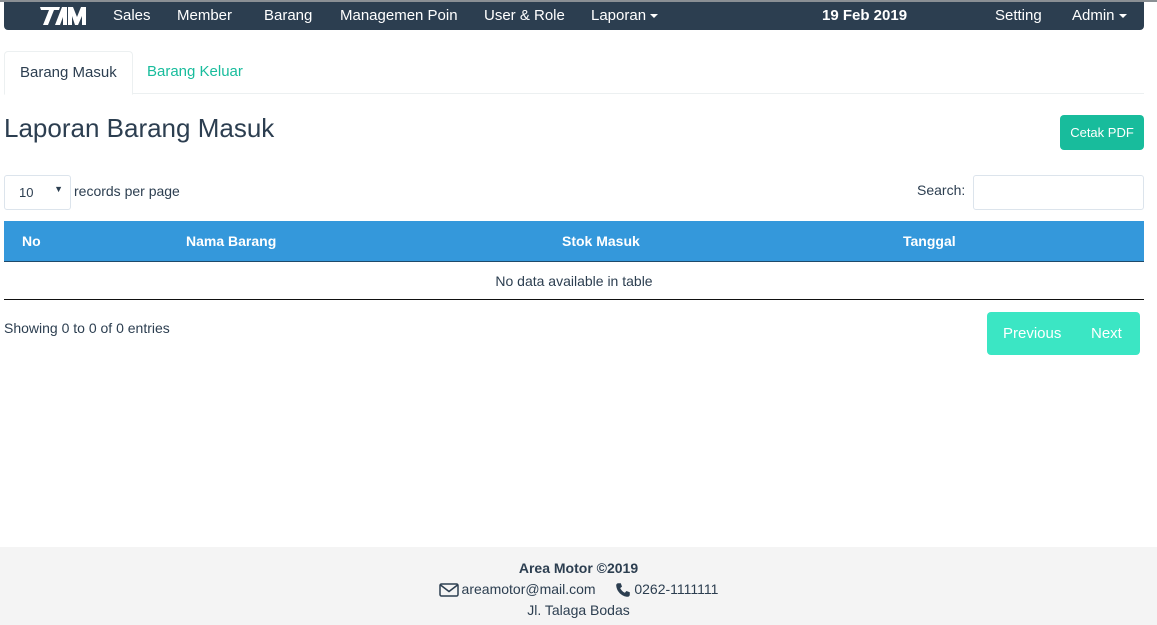  What do you see at coordinates (865, 15) in the screenshot?
I see `current-date: 19 Feb 2019` at bounding box center [865, 15].